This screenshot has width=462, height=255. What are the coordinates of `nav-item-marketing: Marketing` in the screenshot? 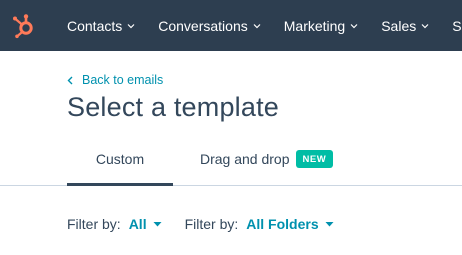 It's located at (321, 26).